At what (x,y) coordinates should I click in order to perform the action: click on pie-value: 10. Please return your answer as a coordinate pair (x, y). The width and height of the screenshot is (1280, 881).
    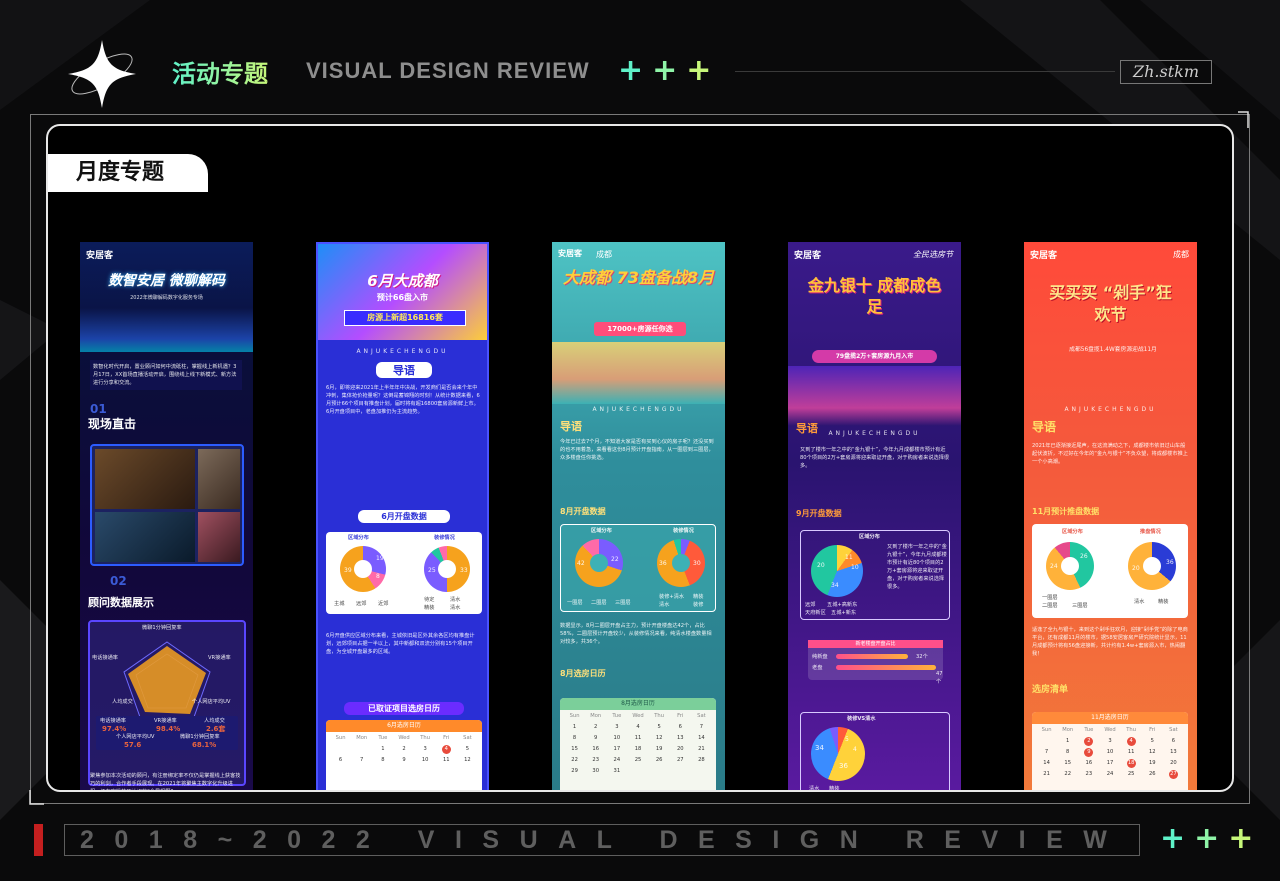
    Looking at the image, I should click on (855, 567).